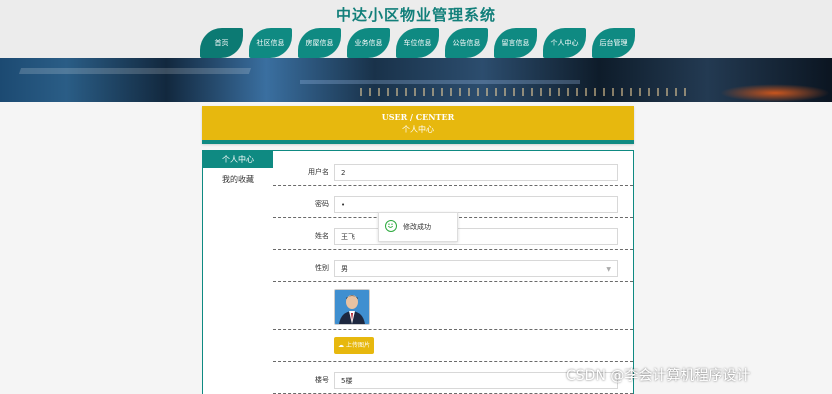  What do you see at coordinates (270, 43) in the screenshot?
I see `nav-community-info: 社区信息` at bounding box center [270, 43].